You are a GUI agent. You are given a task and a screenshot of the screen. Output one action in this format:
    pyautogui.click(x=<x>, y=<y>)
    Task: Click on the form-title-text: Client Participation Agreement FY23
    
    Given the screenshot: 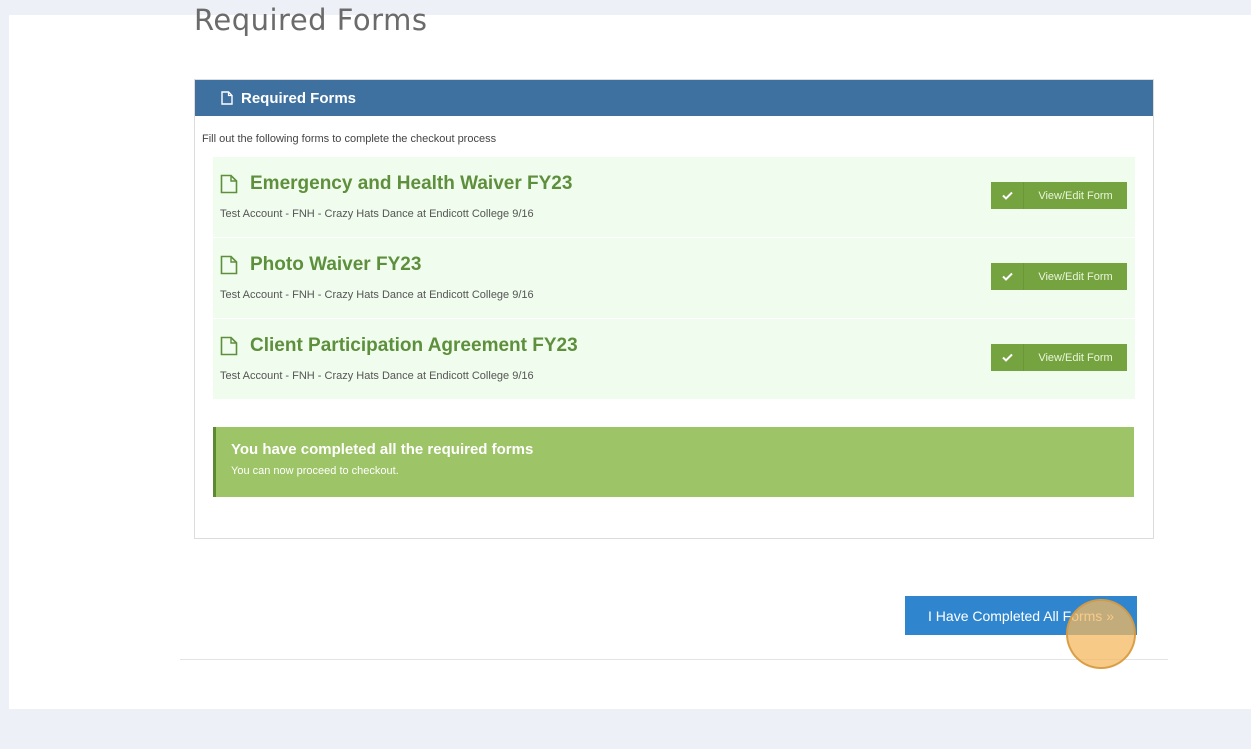 What is the action you would take?
    pyautogui.click(x=414, y=345)
    